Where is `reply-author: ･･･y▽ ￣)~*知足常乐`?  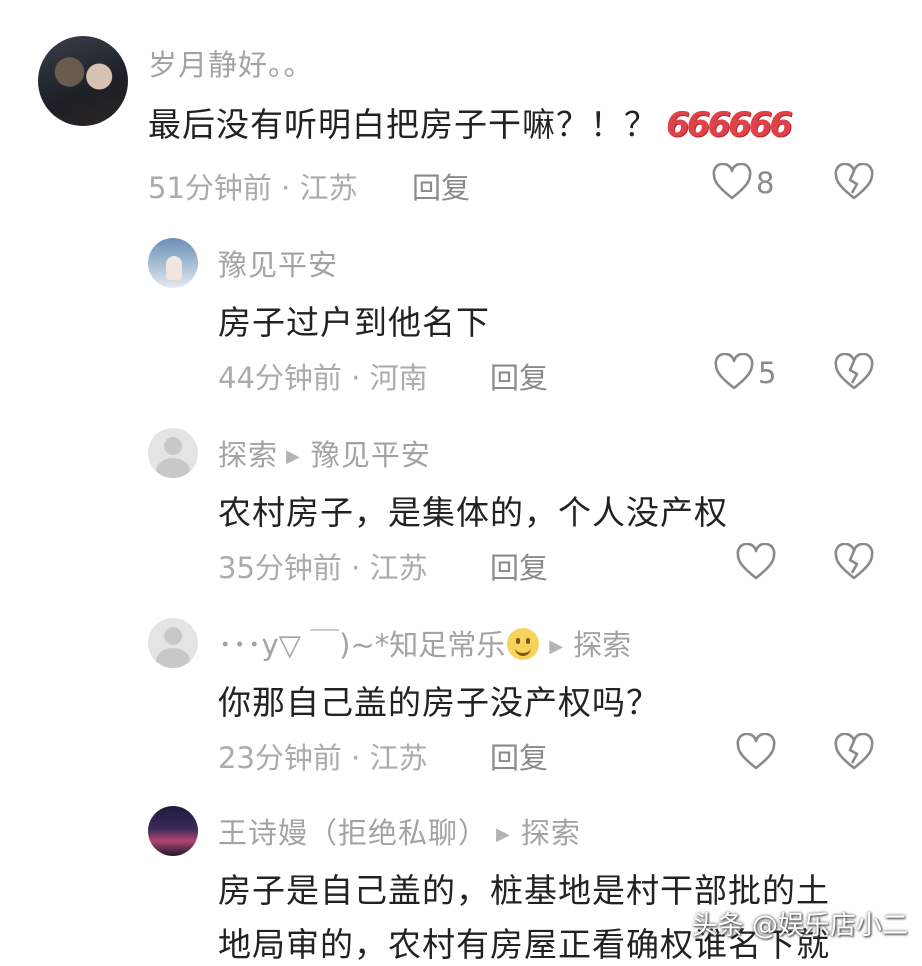 reply-author: ･･･y▽ ￣)~*知足常乐 is located at coordinates (362, 645).